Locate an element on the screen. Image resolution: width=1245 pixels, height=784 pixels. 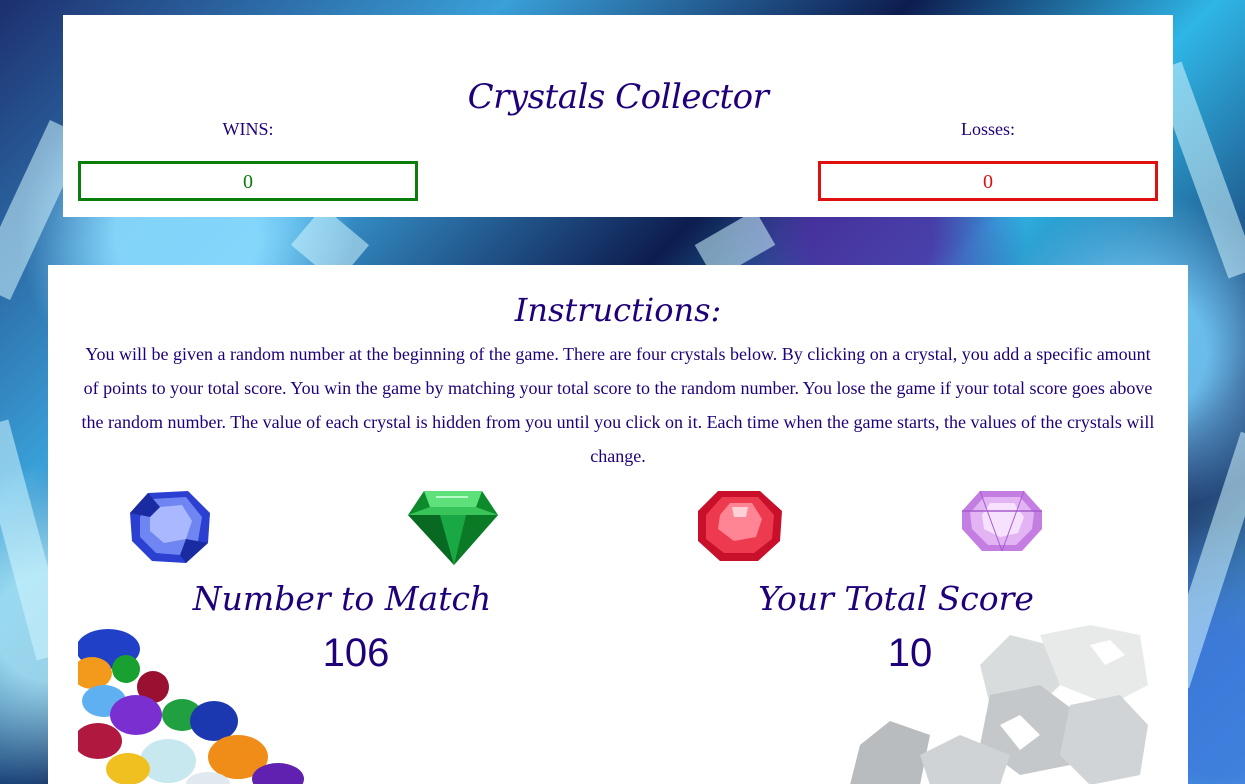
instructions-title: Instructions: is located at coordinates (618, 310).